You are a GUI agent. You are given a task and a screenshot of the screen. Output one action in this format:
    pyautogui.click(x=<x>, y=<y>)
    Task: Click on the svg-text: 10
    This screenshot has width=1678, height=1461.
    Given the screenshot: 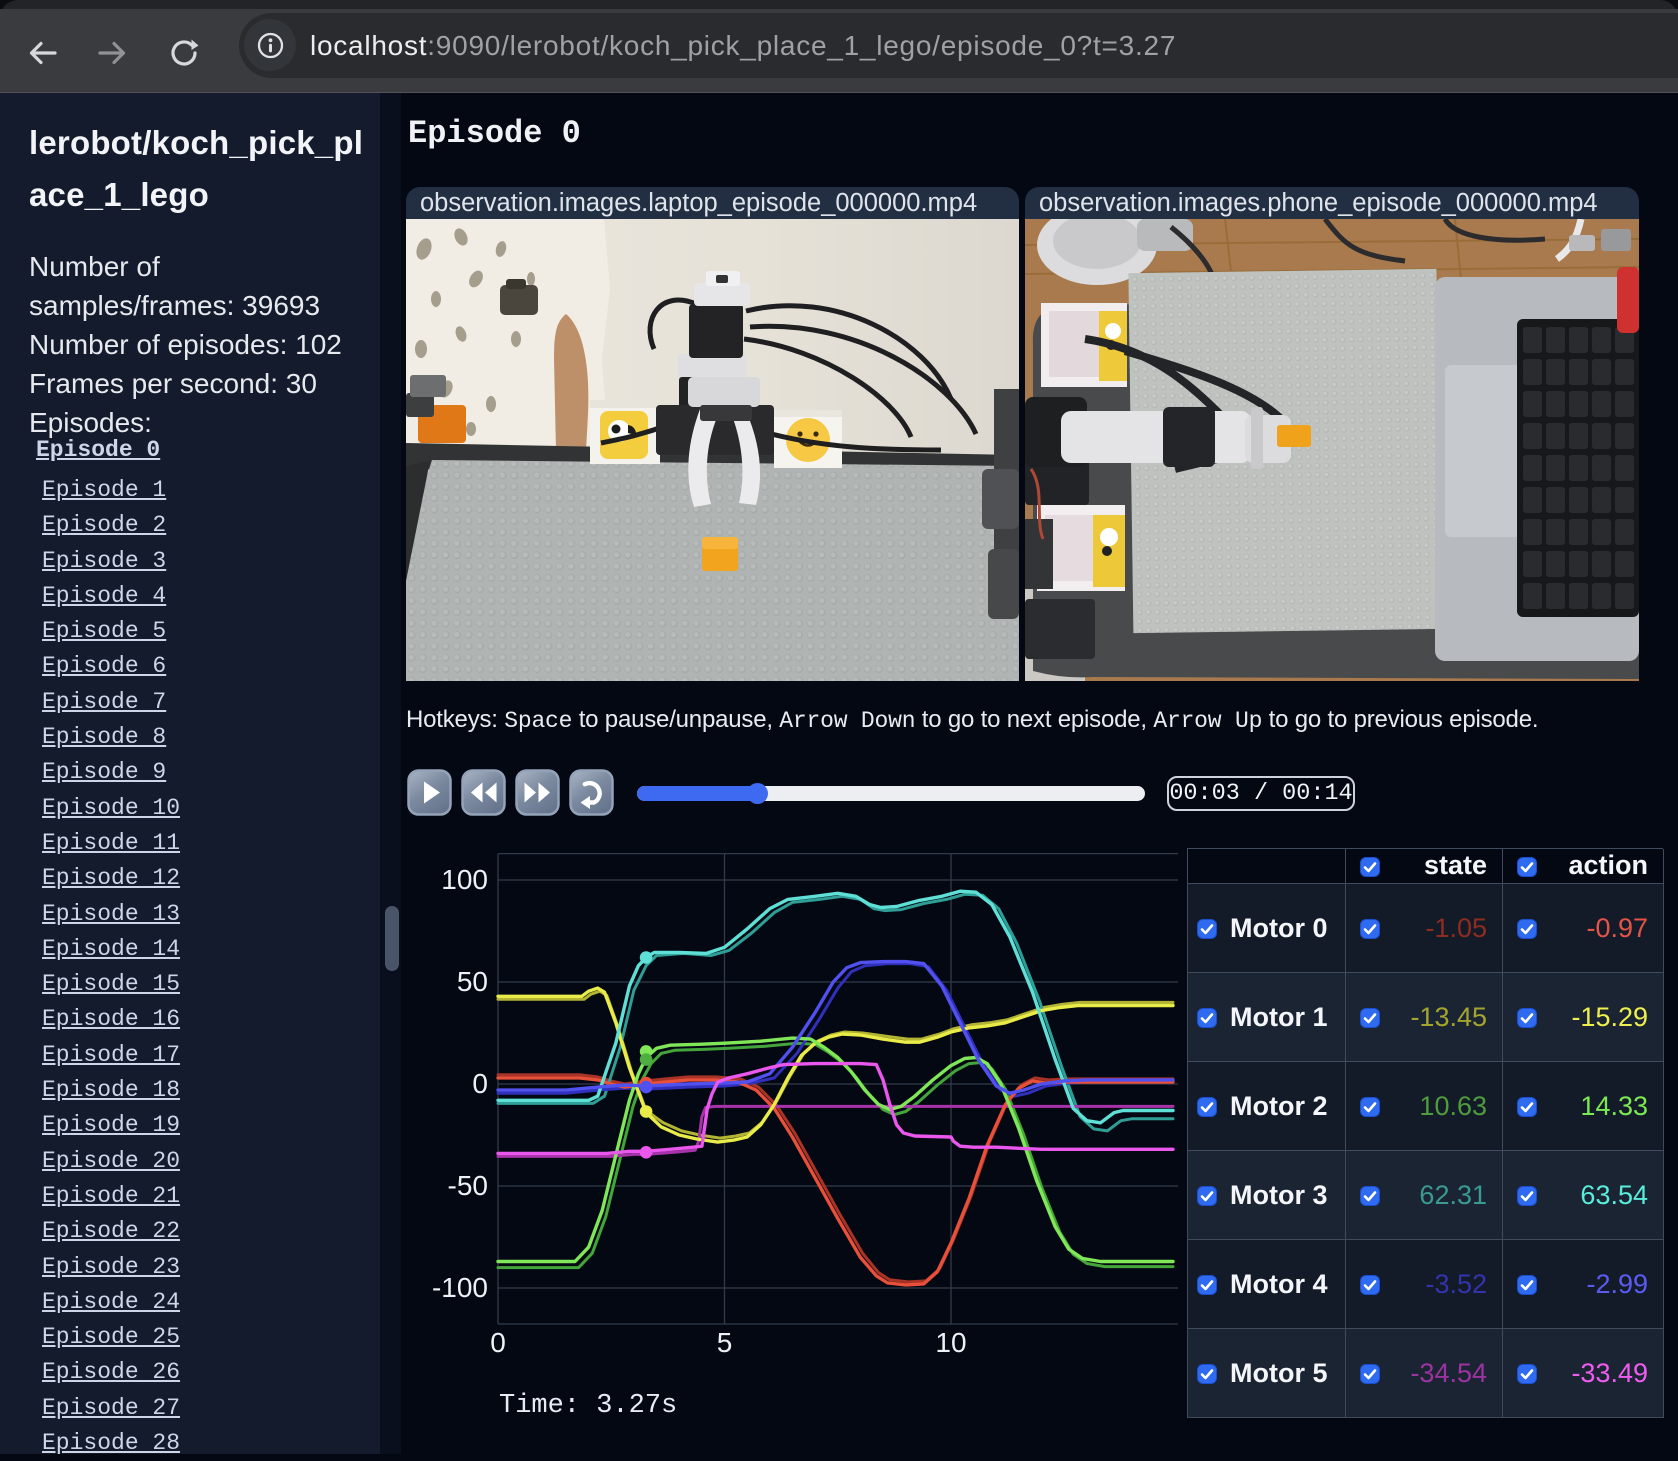 What is the action you would take?
    pyautogui.click(x=950, y=1342)
    